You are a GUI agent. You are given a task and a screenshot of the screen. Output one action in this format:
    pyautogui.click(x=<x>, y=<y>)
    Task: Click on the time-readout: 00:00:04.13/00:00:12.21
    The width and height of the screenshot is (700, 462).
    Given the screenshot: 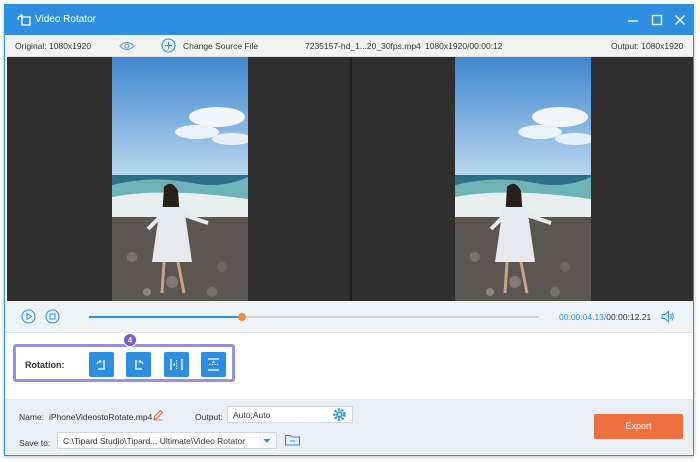 What is the action you would take?
    pyautogui.click(x=605, y=317)
    